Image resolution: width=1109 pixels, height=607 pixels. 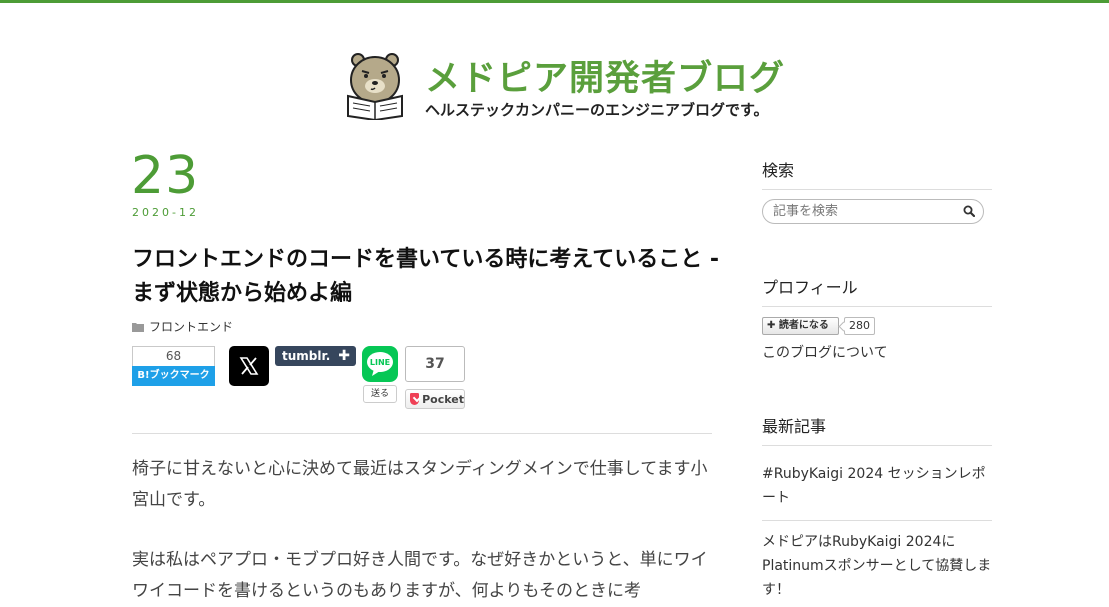 I want to click on sidebar-profile-heading: プロフィール, so click(x=877, y=290).